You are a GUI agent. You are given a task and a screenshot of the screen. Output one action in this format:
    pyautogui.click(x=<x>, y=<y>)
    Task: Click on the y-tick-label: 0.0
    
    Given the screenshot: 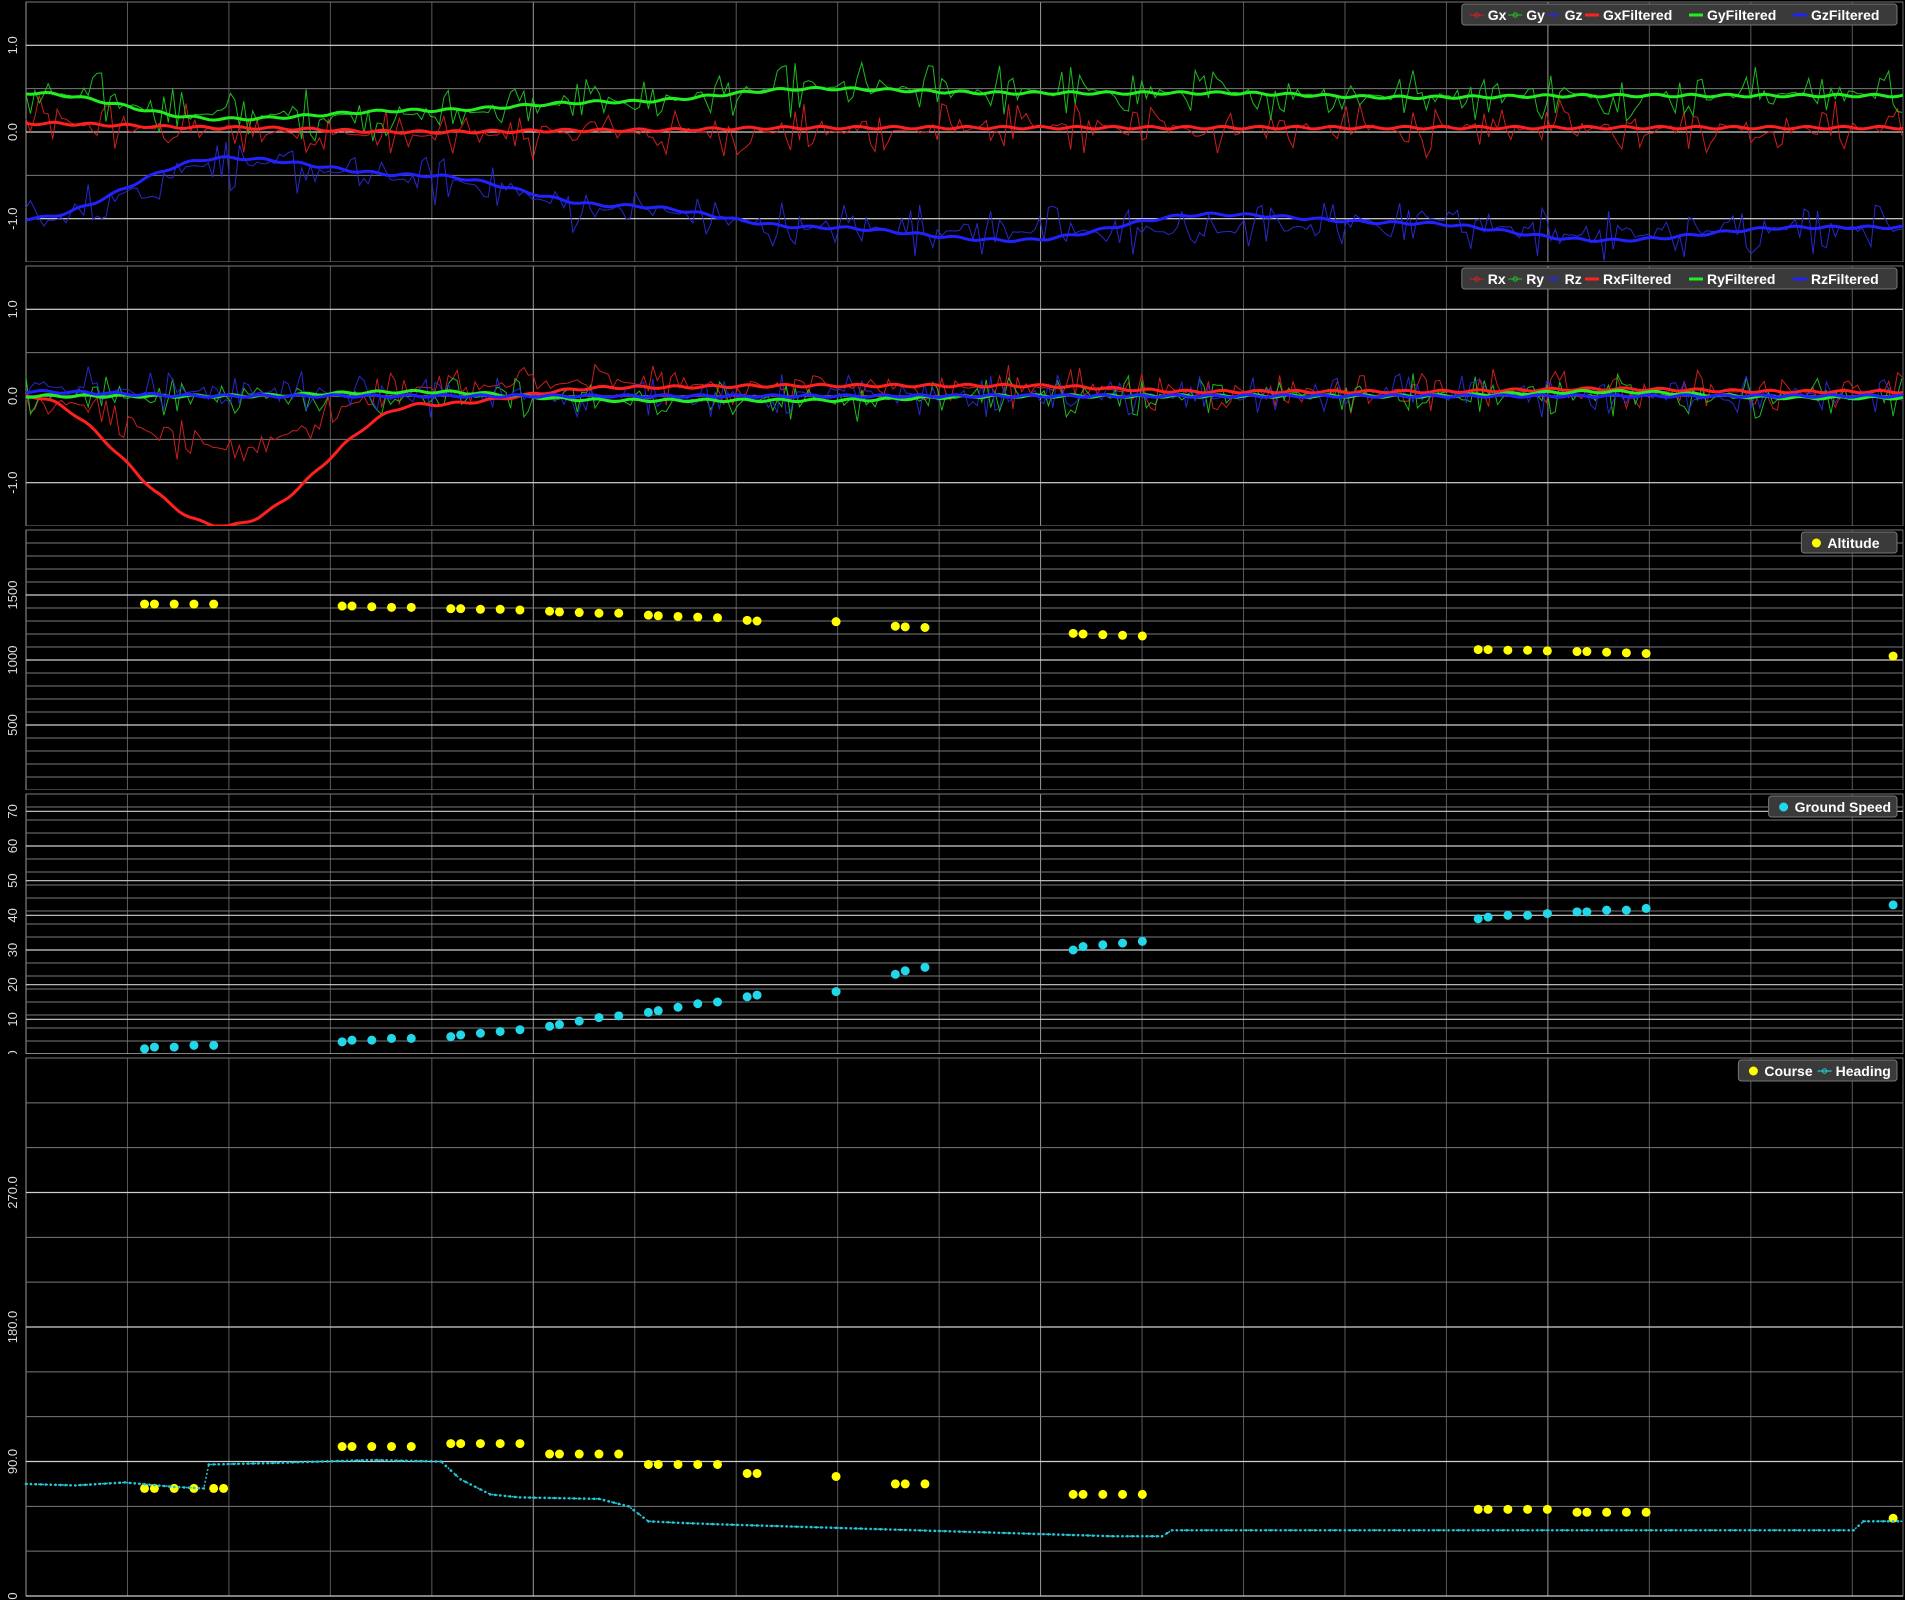 What is the action you would take?
    pyautogui.click(x=12, y=132)
    